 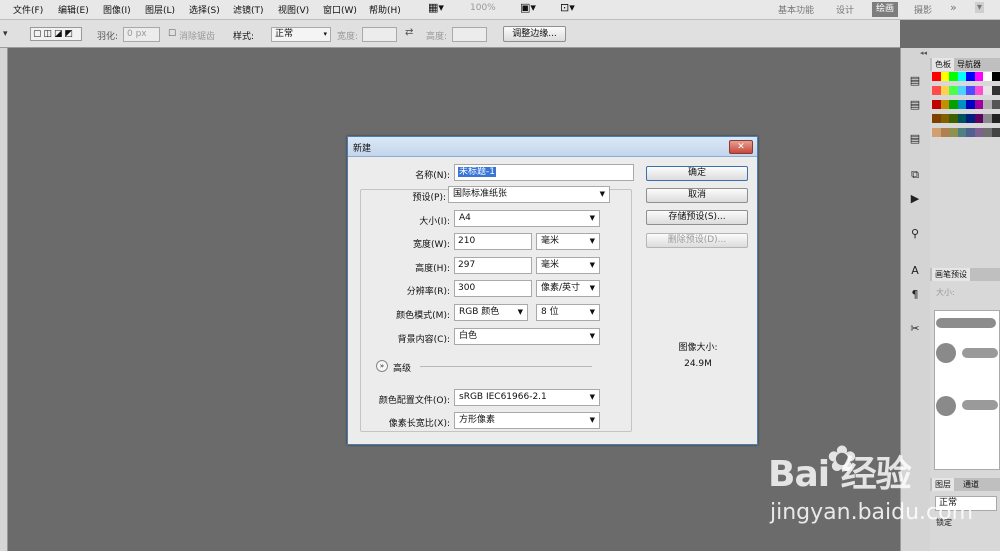 I want to click on history-icon: ▤, so click(x=915, y=81).